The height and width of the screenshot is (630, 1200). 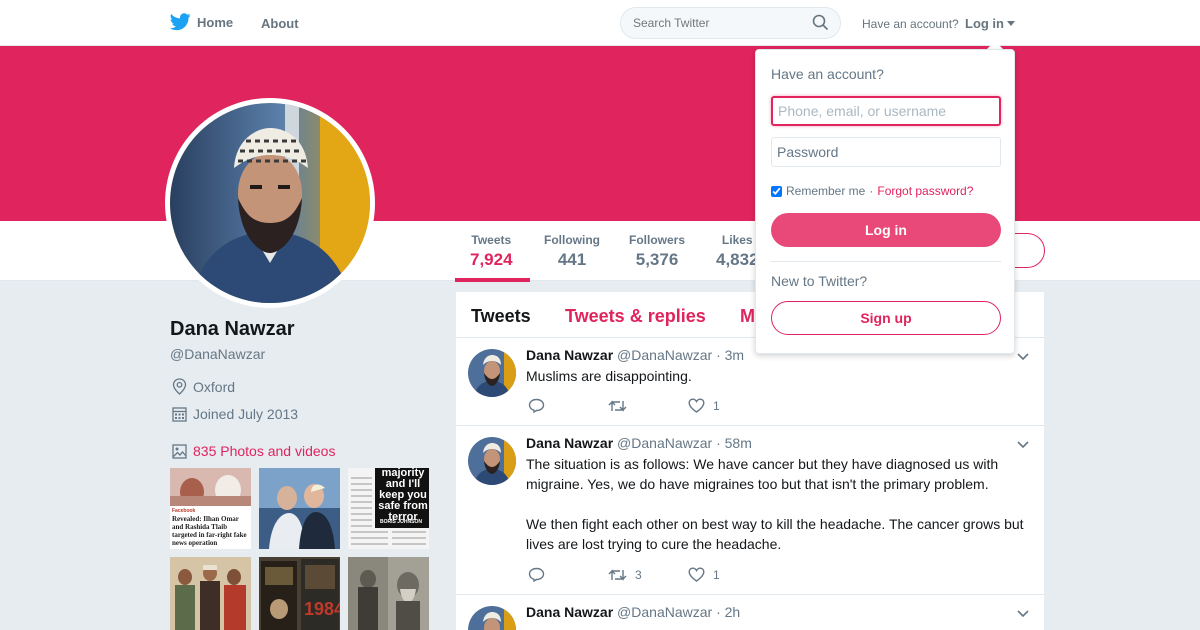 I want to click on nav-about-link: About, so click(x=280, y=23).